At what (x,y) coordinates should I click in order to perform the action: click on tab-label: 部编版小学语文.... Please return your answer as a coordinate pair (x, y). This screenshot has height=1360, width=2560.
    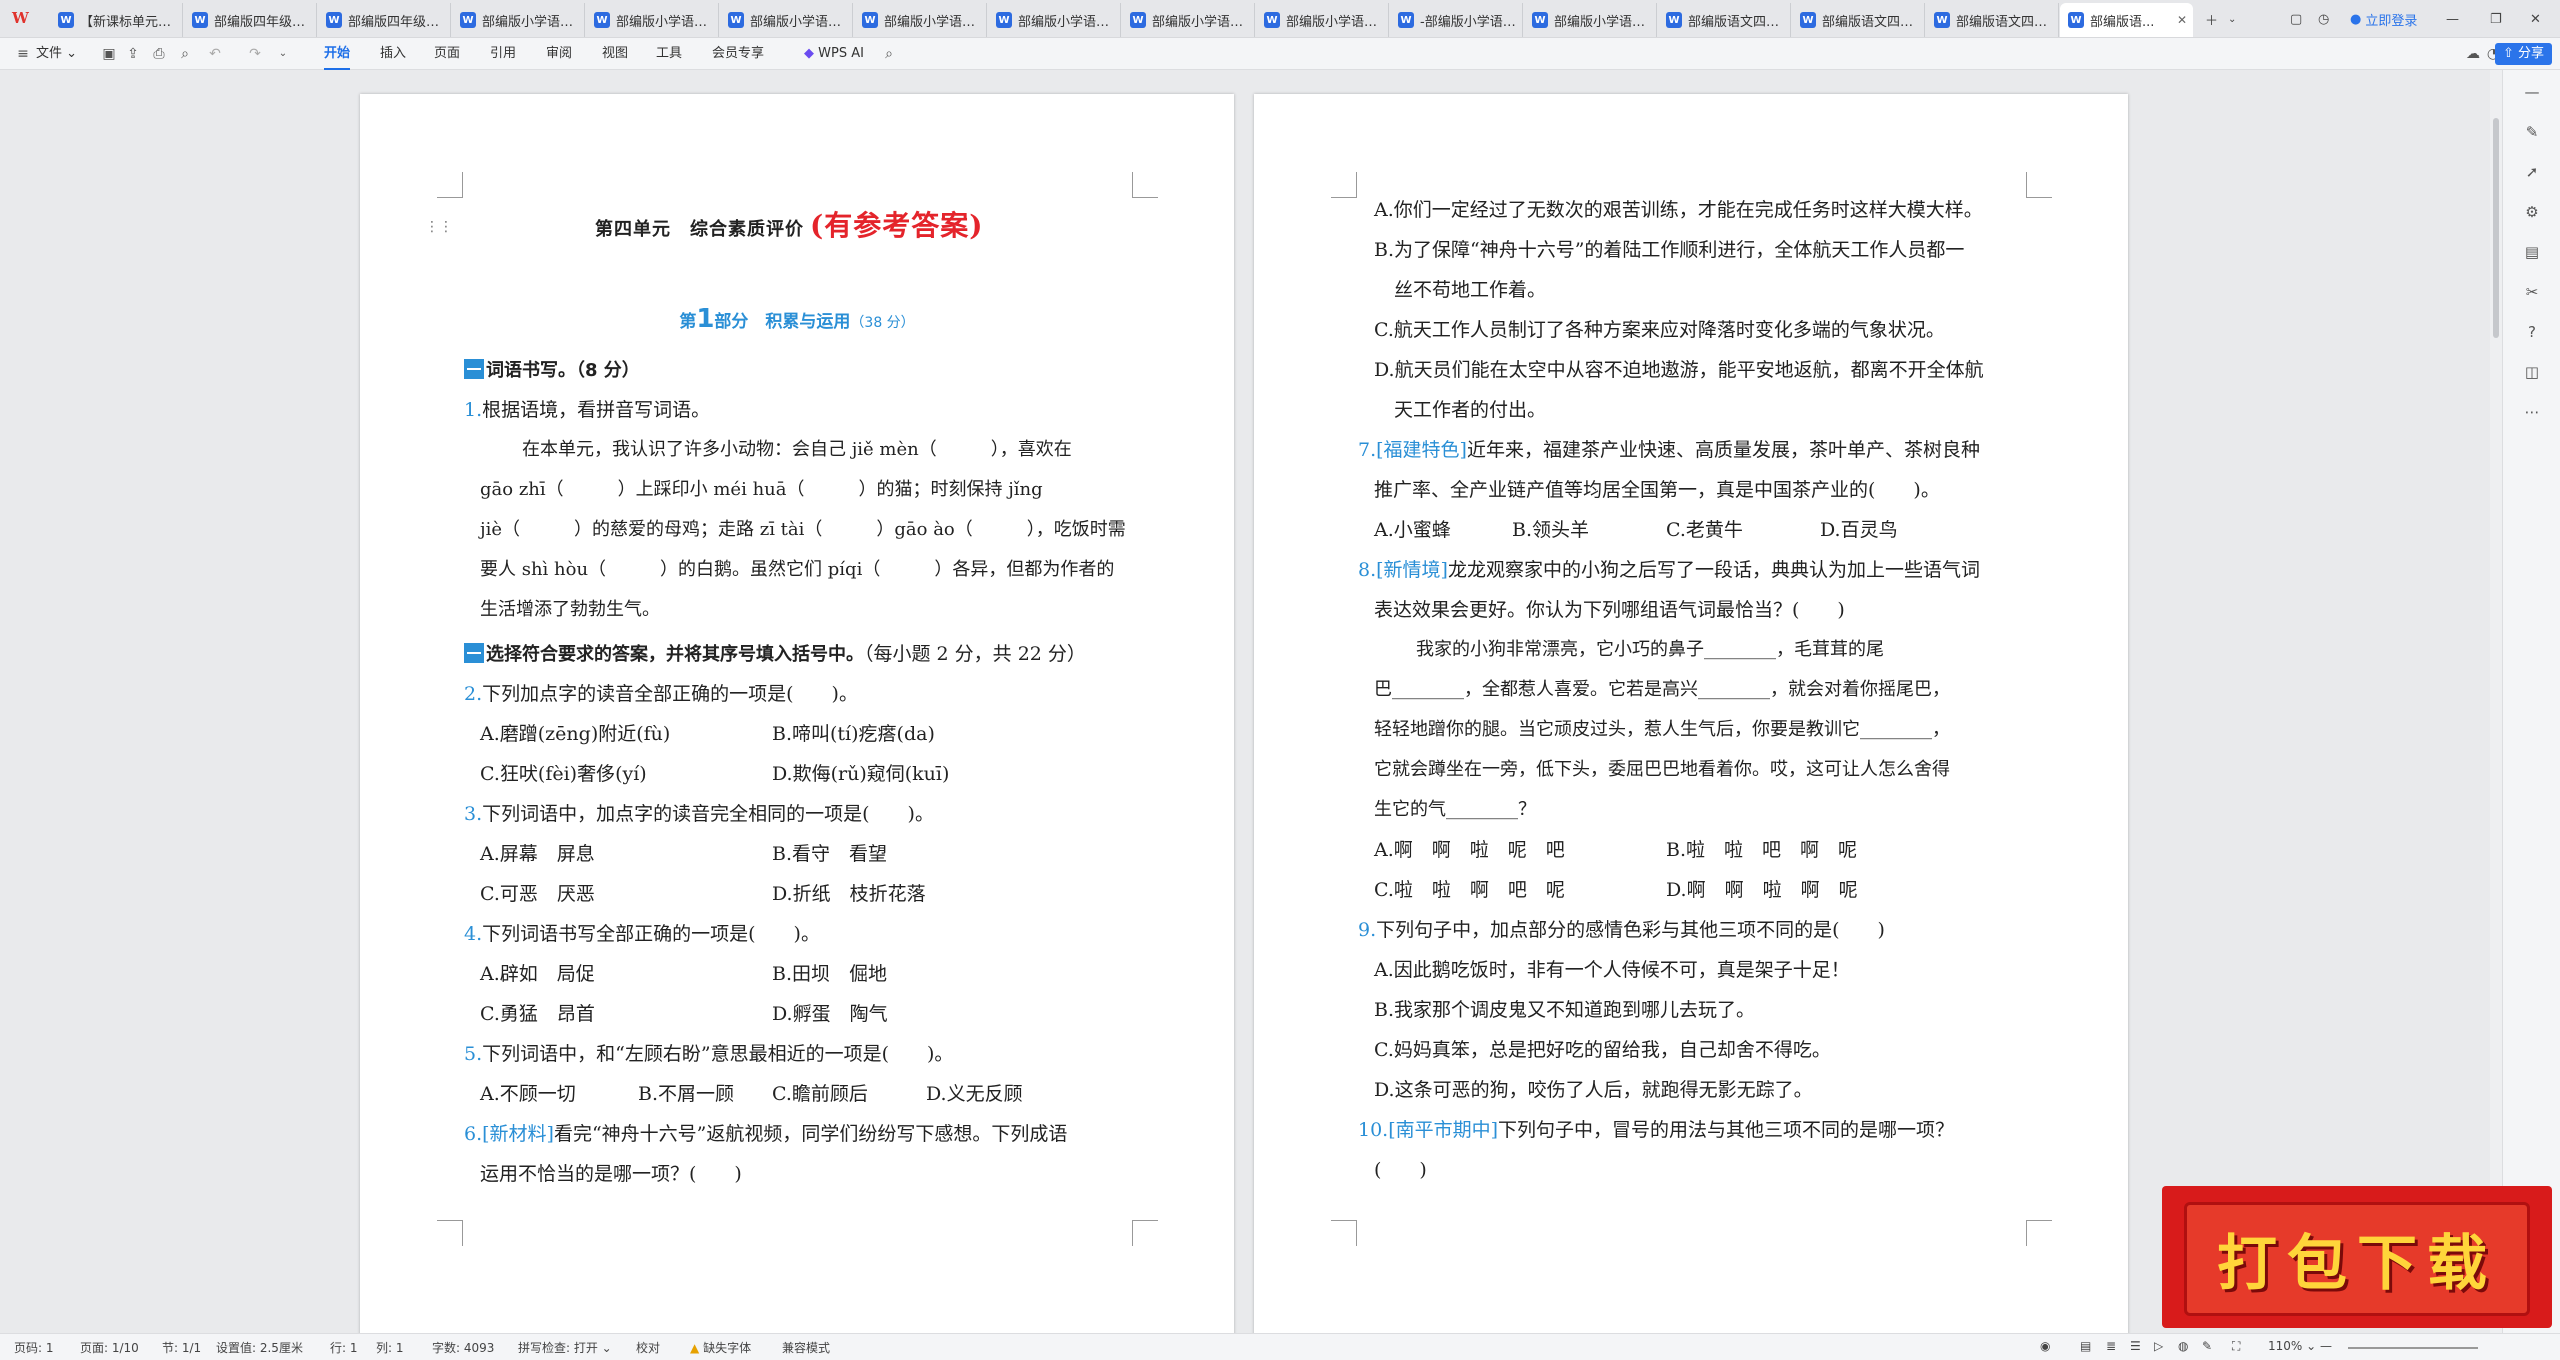
    Looking at the image, I should click on (530, 22).